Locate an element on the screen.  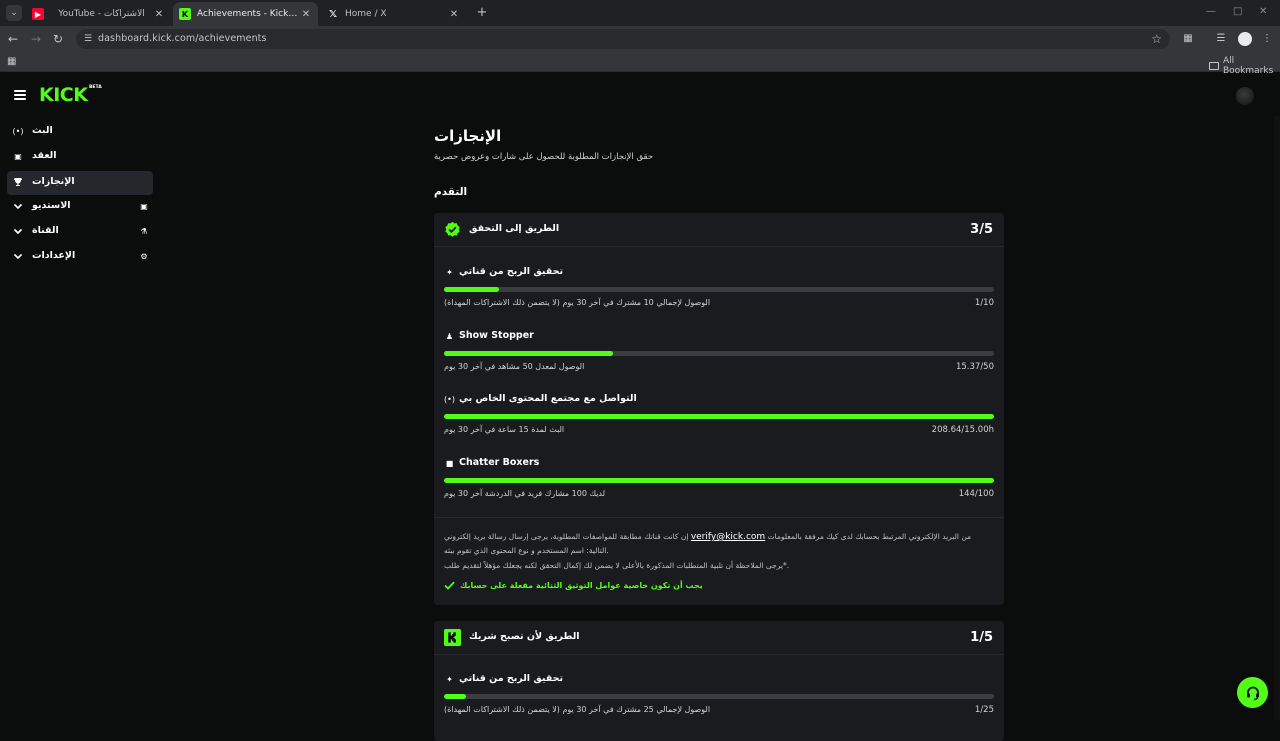
address-bar: ☰ dashboard.kick.com/achievements ☆ is located at coordinates (623, 39).